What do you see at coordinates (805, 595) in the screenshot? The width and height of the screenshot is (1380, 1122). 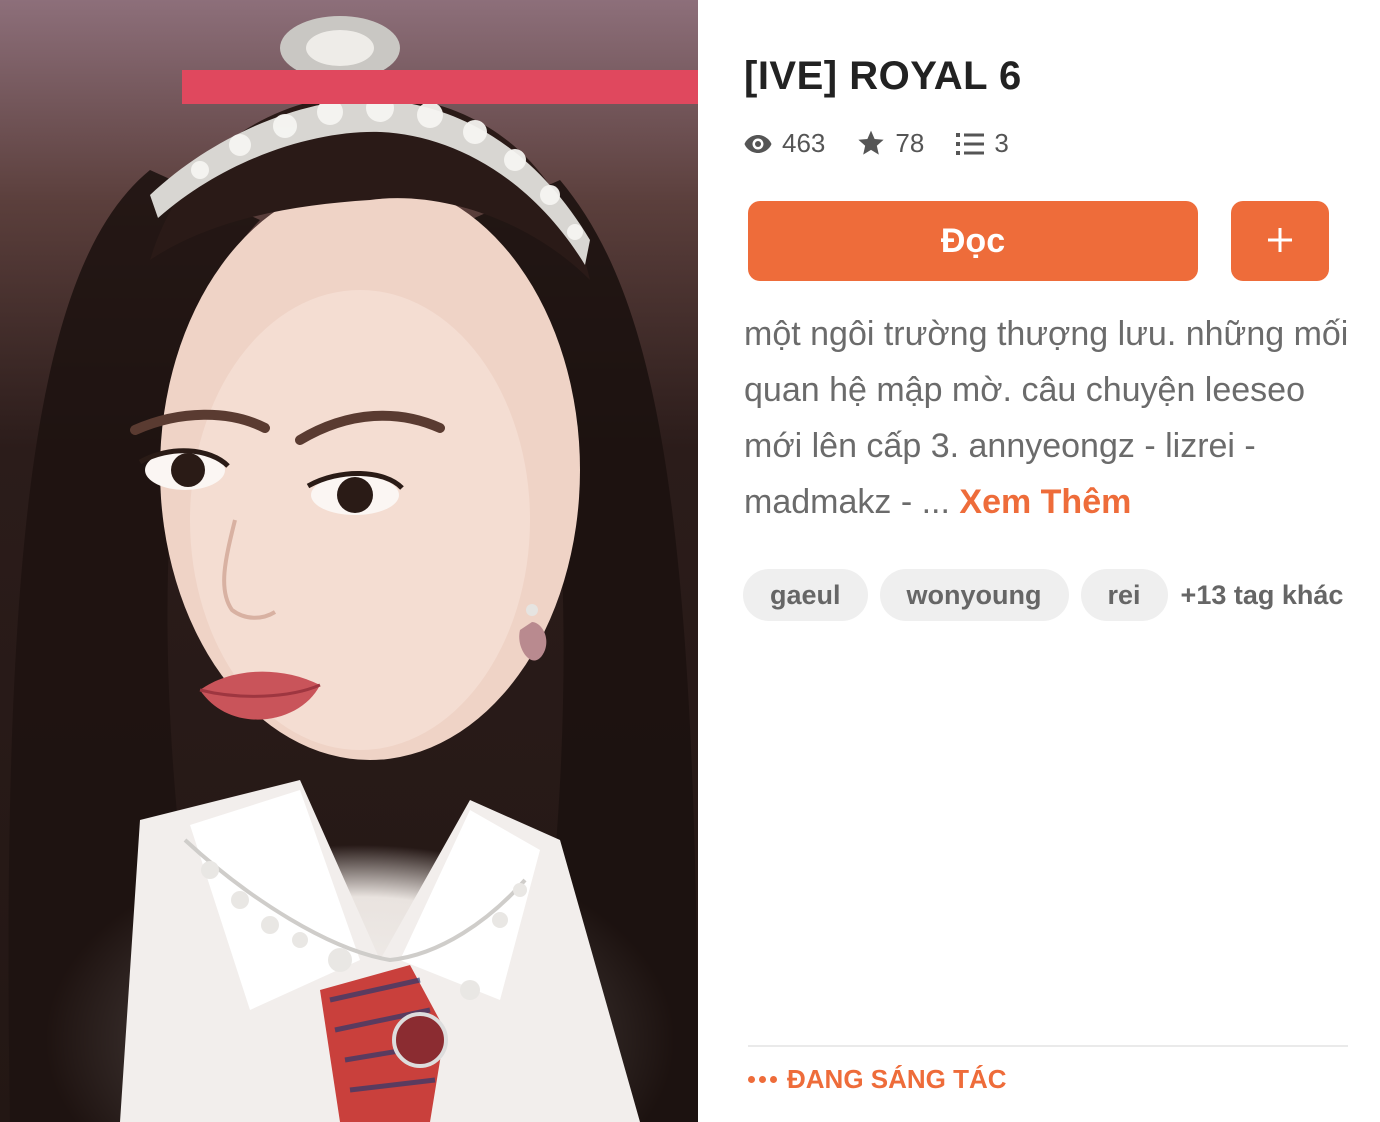 I see `tag-pill: gaeul` at bounding box center [805, 595].